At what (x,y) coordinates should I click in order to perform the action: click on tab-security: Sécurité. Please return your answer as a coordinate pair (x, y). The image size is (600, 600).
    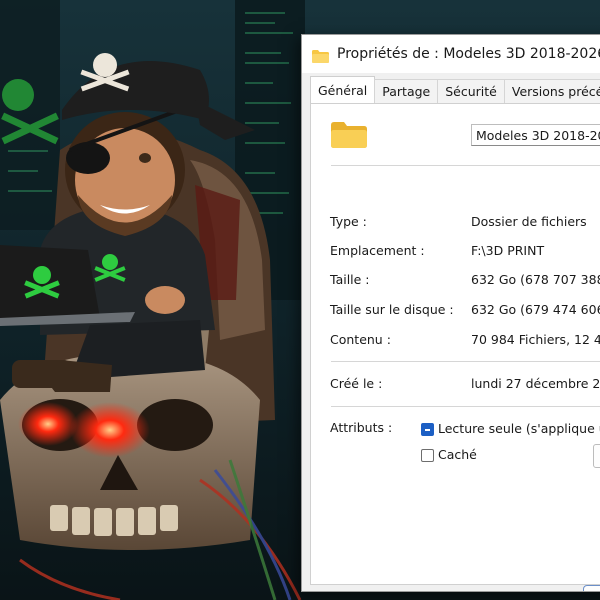
    Looking at the image, I should click on (471, 91).